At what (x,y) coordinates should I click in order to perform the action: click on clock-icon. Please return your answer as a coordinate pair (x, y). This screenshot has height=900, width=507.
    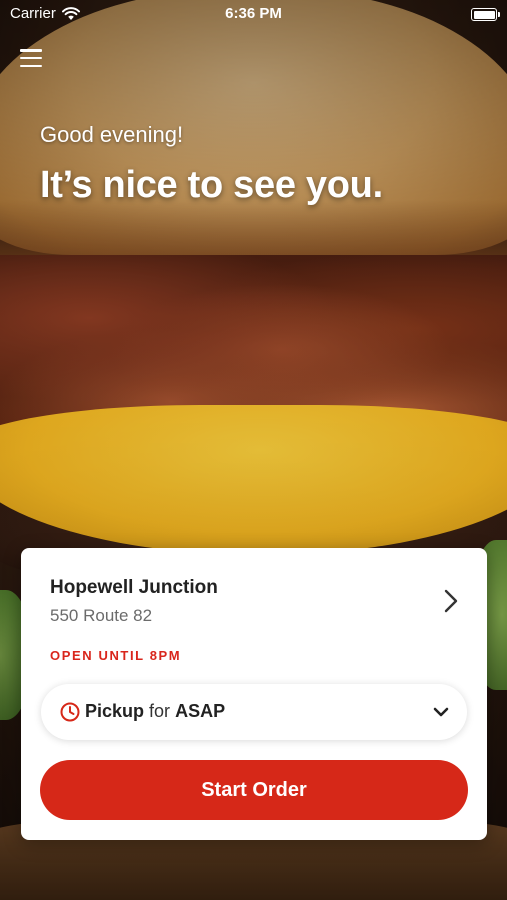
    Looking at the image, I should click on (70, 712).